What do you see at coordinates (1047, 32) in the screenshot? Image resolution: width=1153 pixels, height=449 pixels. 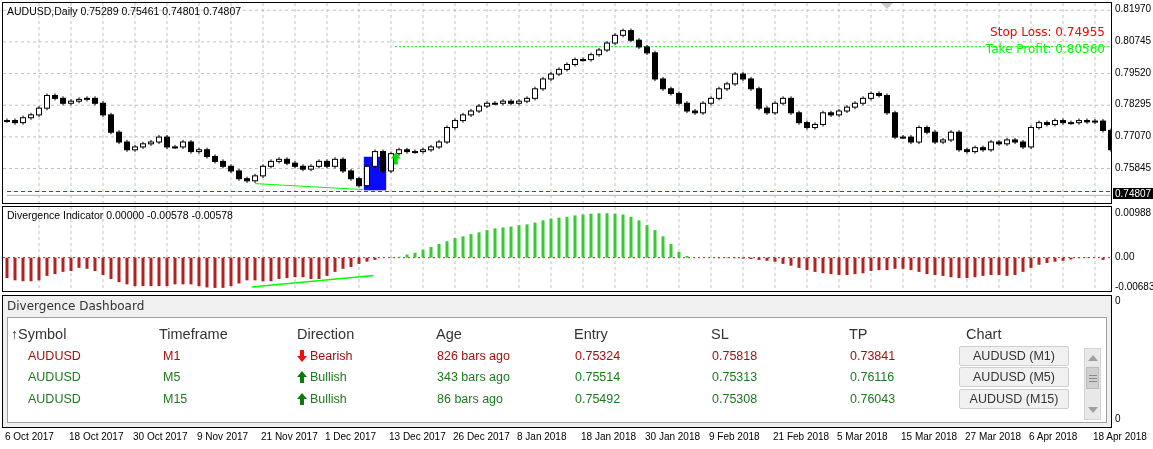 I see `level-label: Stop Loss: 0.74955` at bounding box center [1047, 32].